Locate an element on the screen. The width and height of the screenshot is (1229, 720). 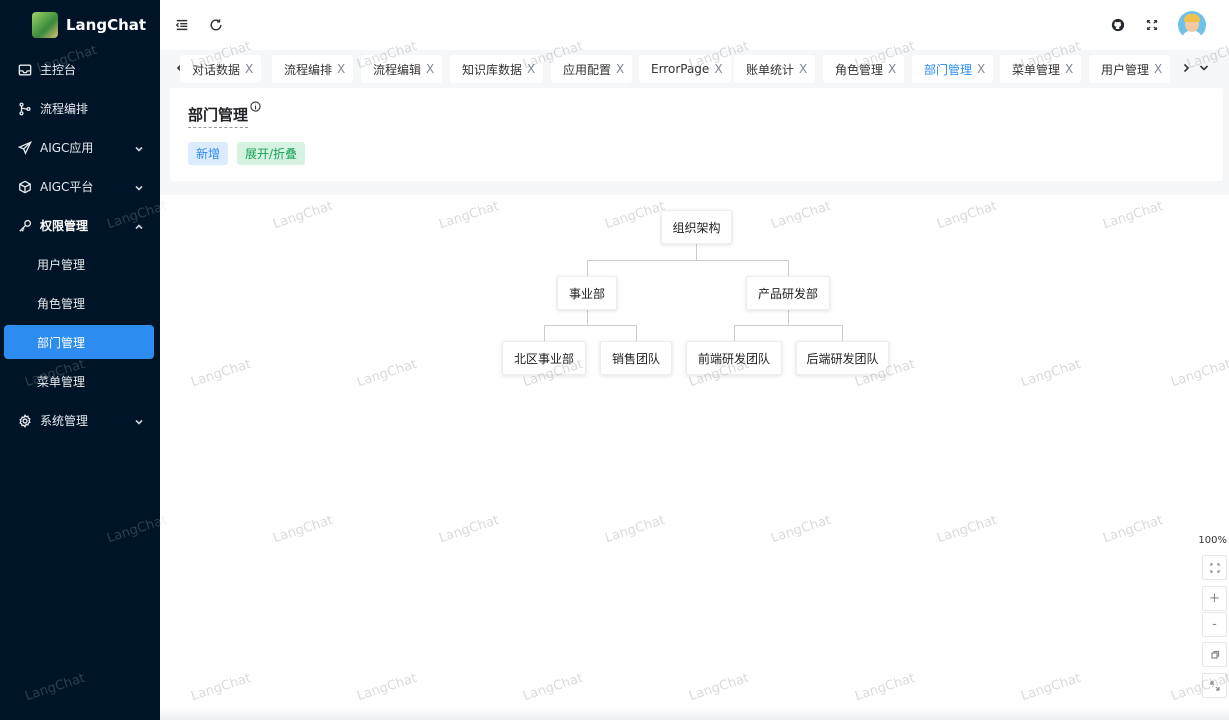
tab-menu-management: 菜单管理 X is located at coordinates (1041, 69).